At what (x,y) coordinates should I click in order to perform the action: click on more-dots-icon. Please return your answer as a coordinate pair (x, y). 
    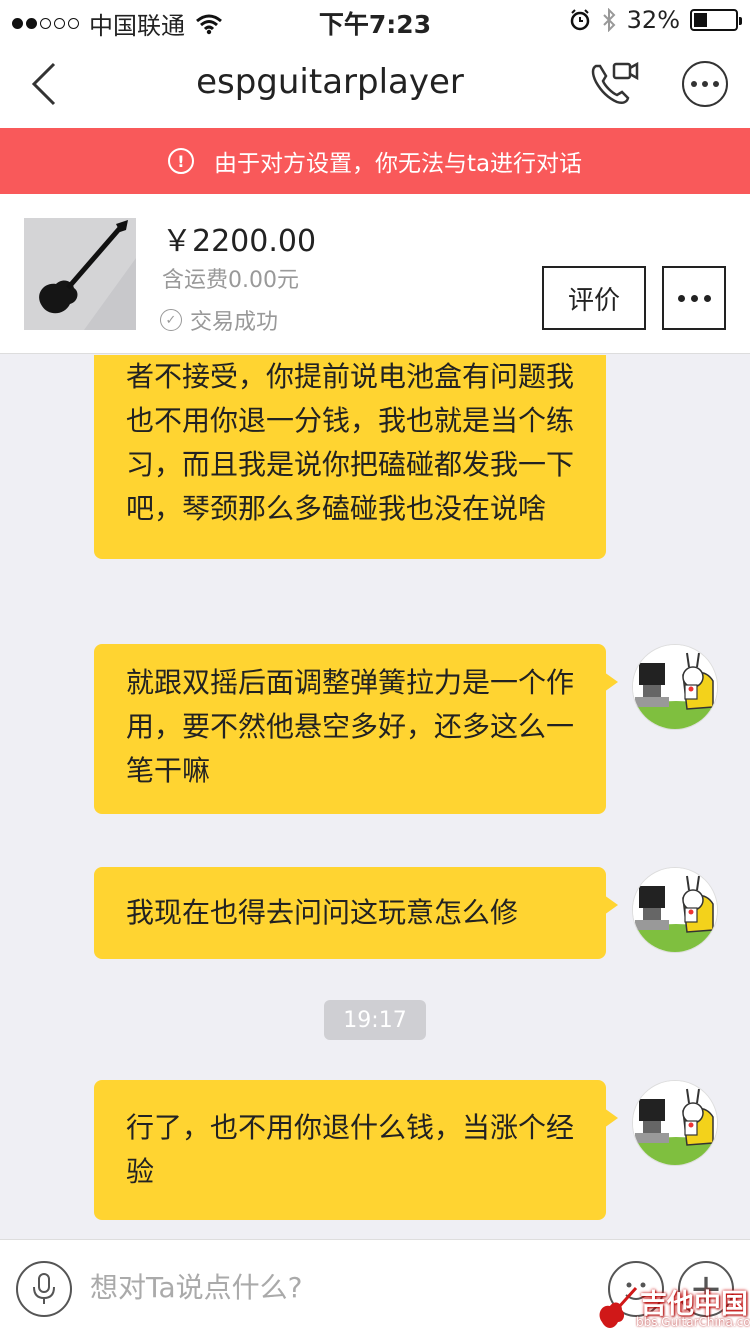
    Looking at the image, I should click on (705, 84).